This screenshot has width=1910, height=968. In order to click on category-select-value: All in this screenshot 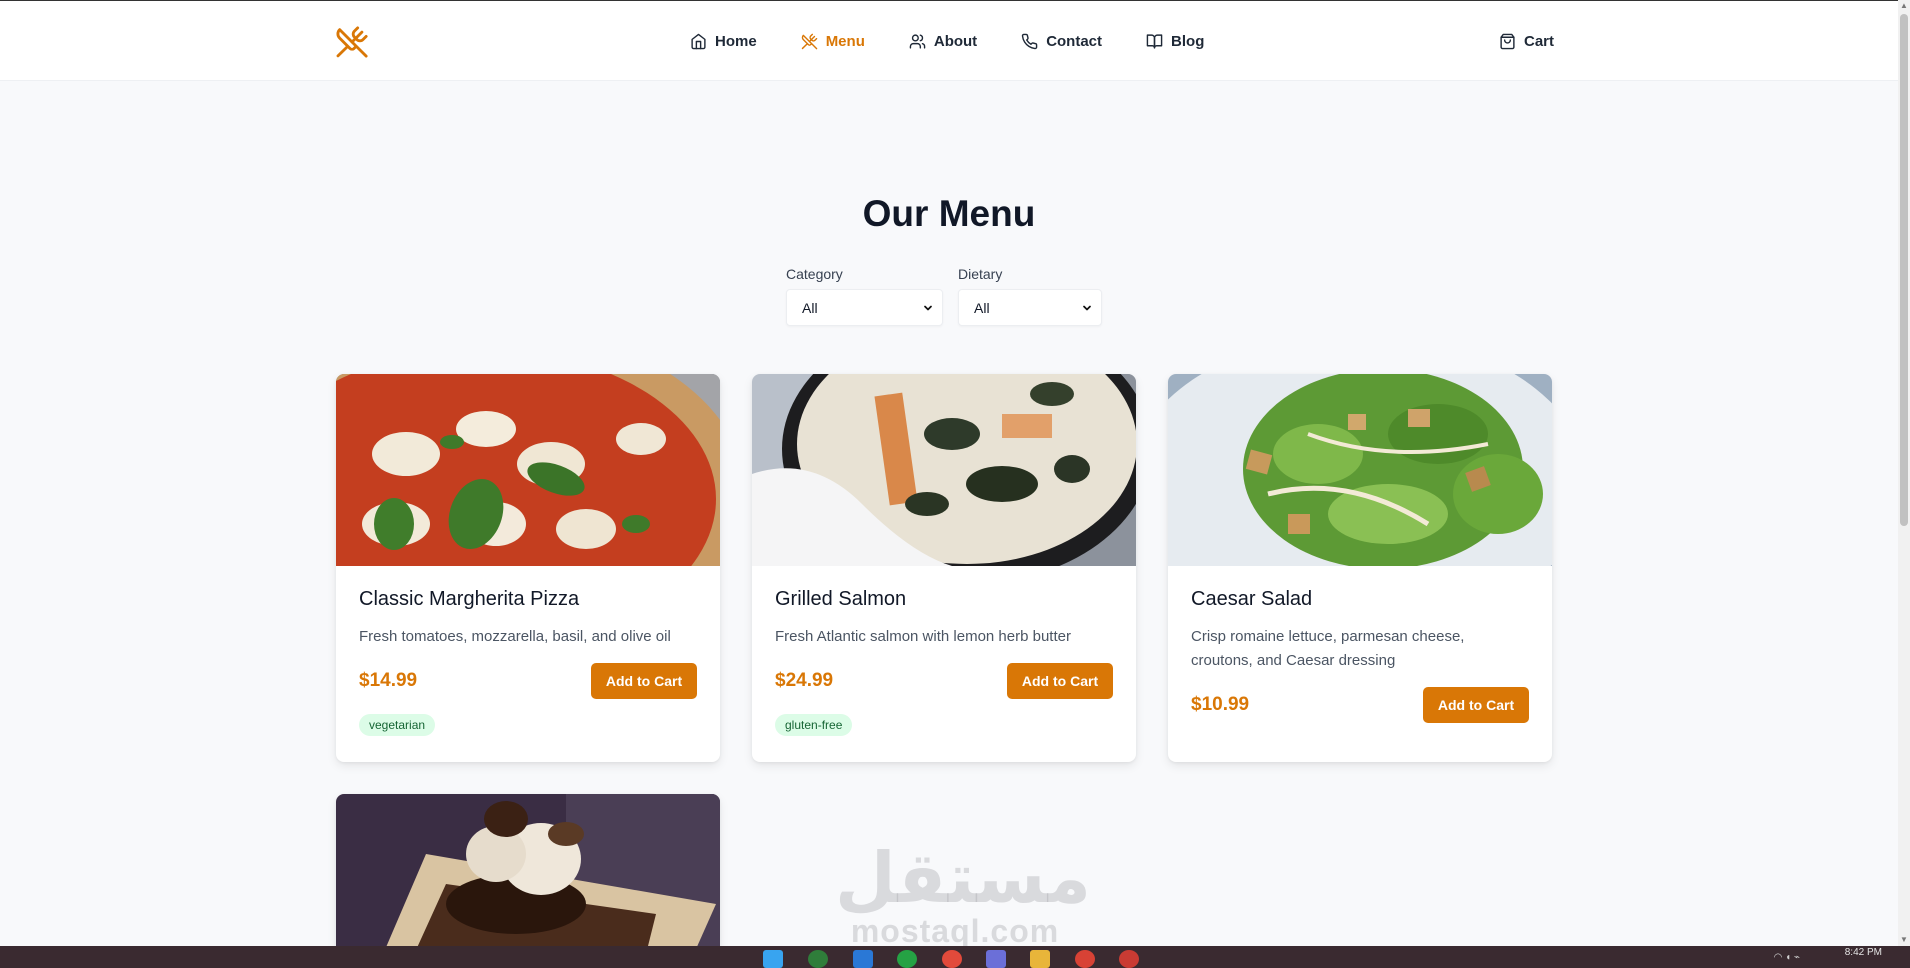, I will do `click(810, 307)`.